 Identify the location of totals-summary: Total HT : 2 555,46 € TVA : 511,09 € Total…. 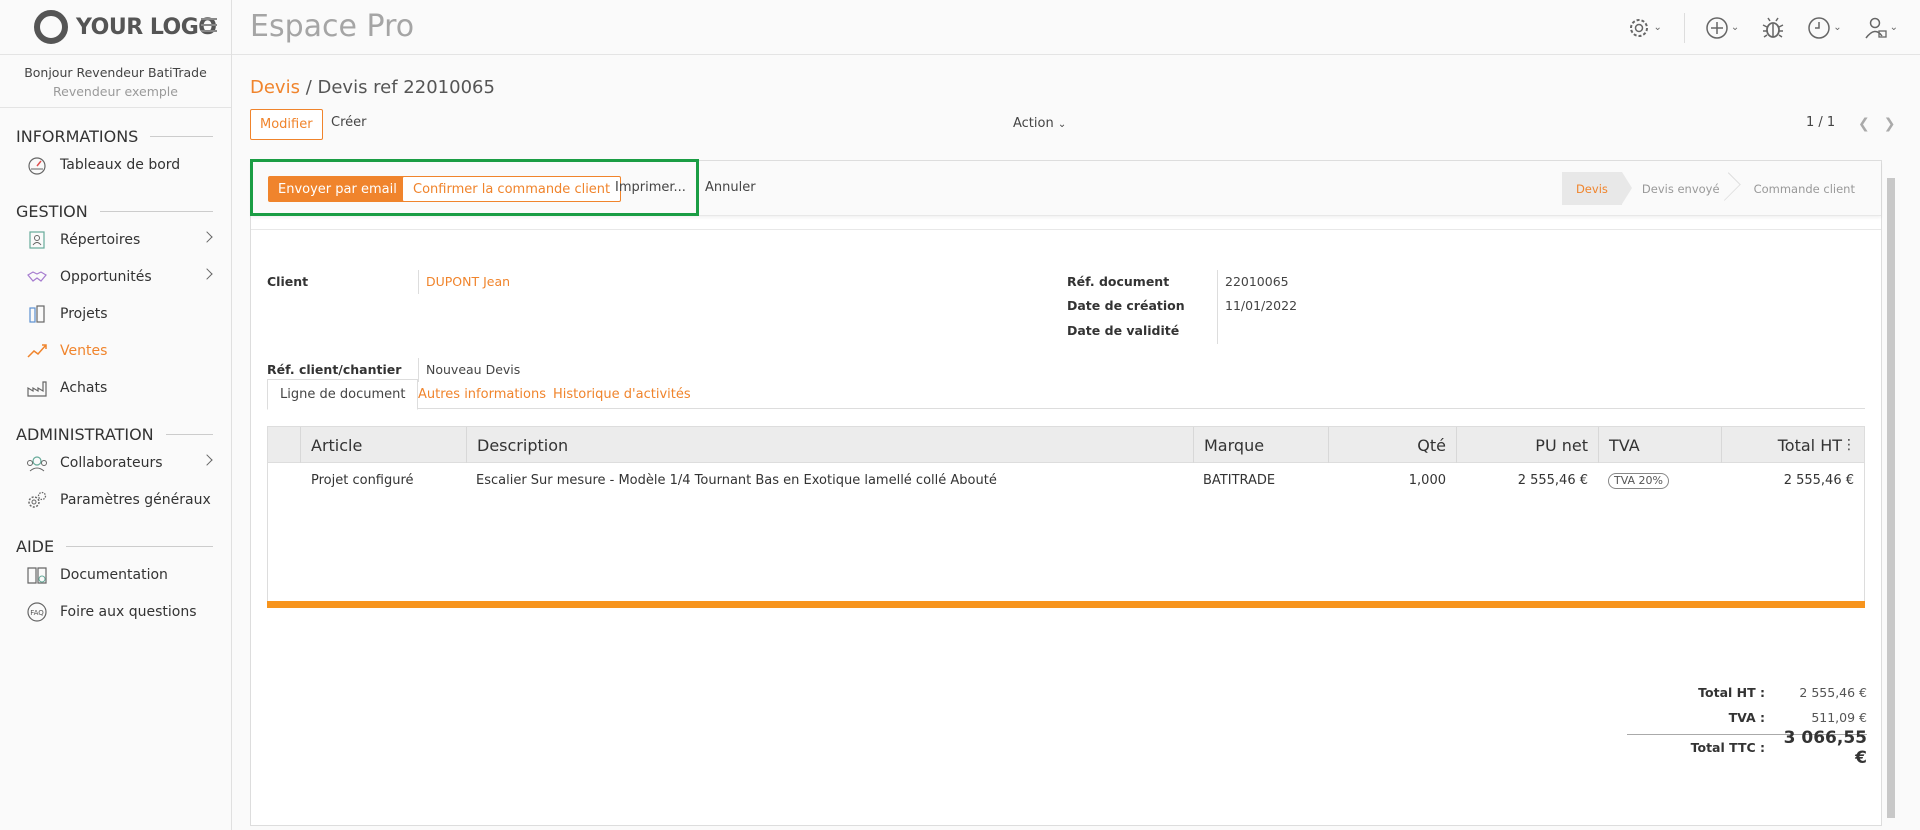
(1747, 724).